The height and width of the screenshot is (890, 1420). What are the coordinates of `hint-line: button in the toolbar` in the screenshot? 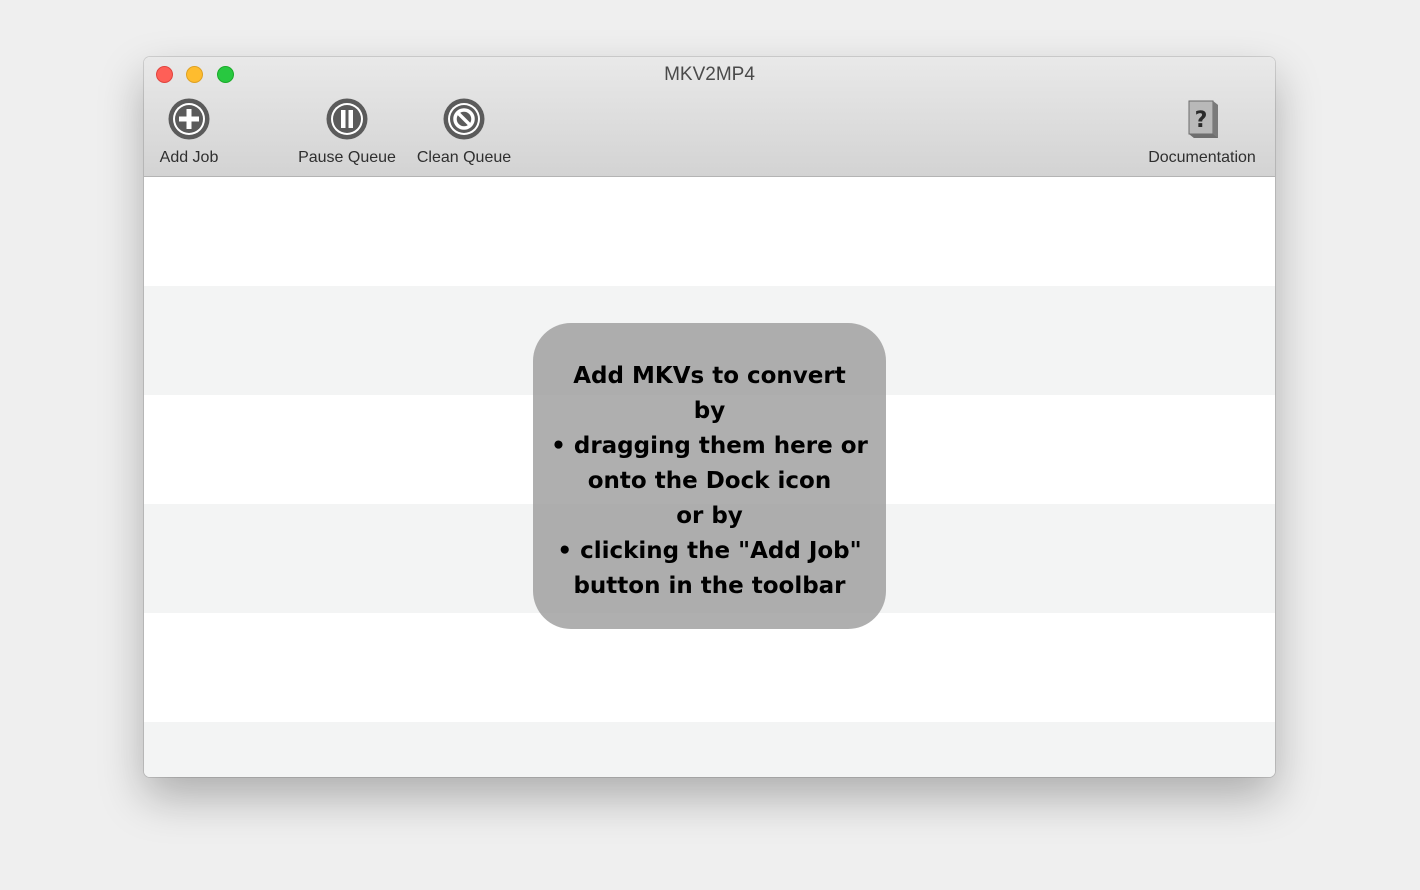 It's located at (709, 586).